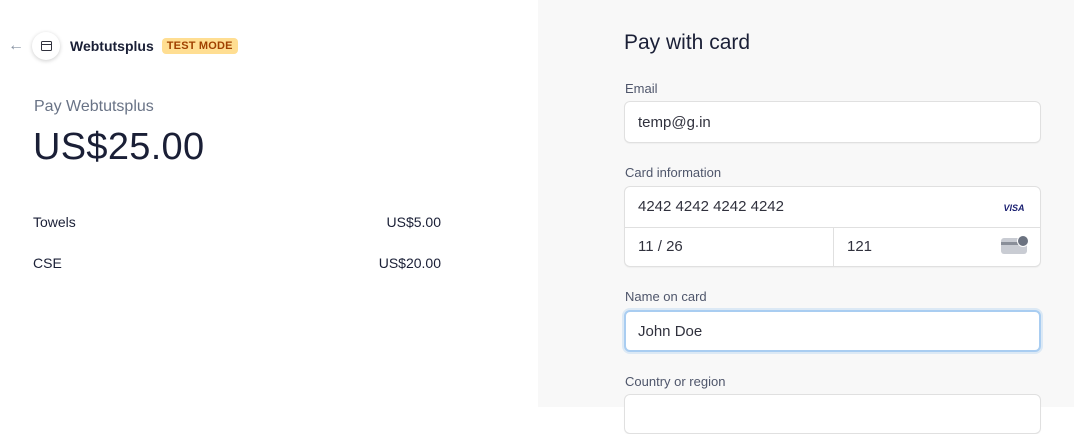 This screenshot has width=1074, height=434. I want to click on name-value: John Doe, so click(670, 331).